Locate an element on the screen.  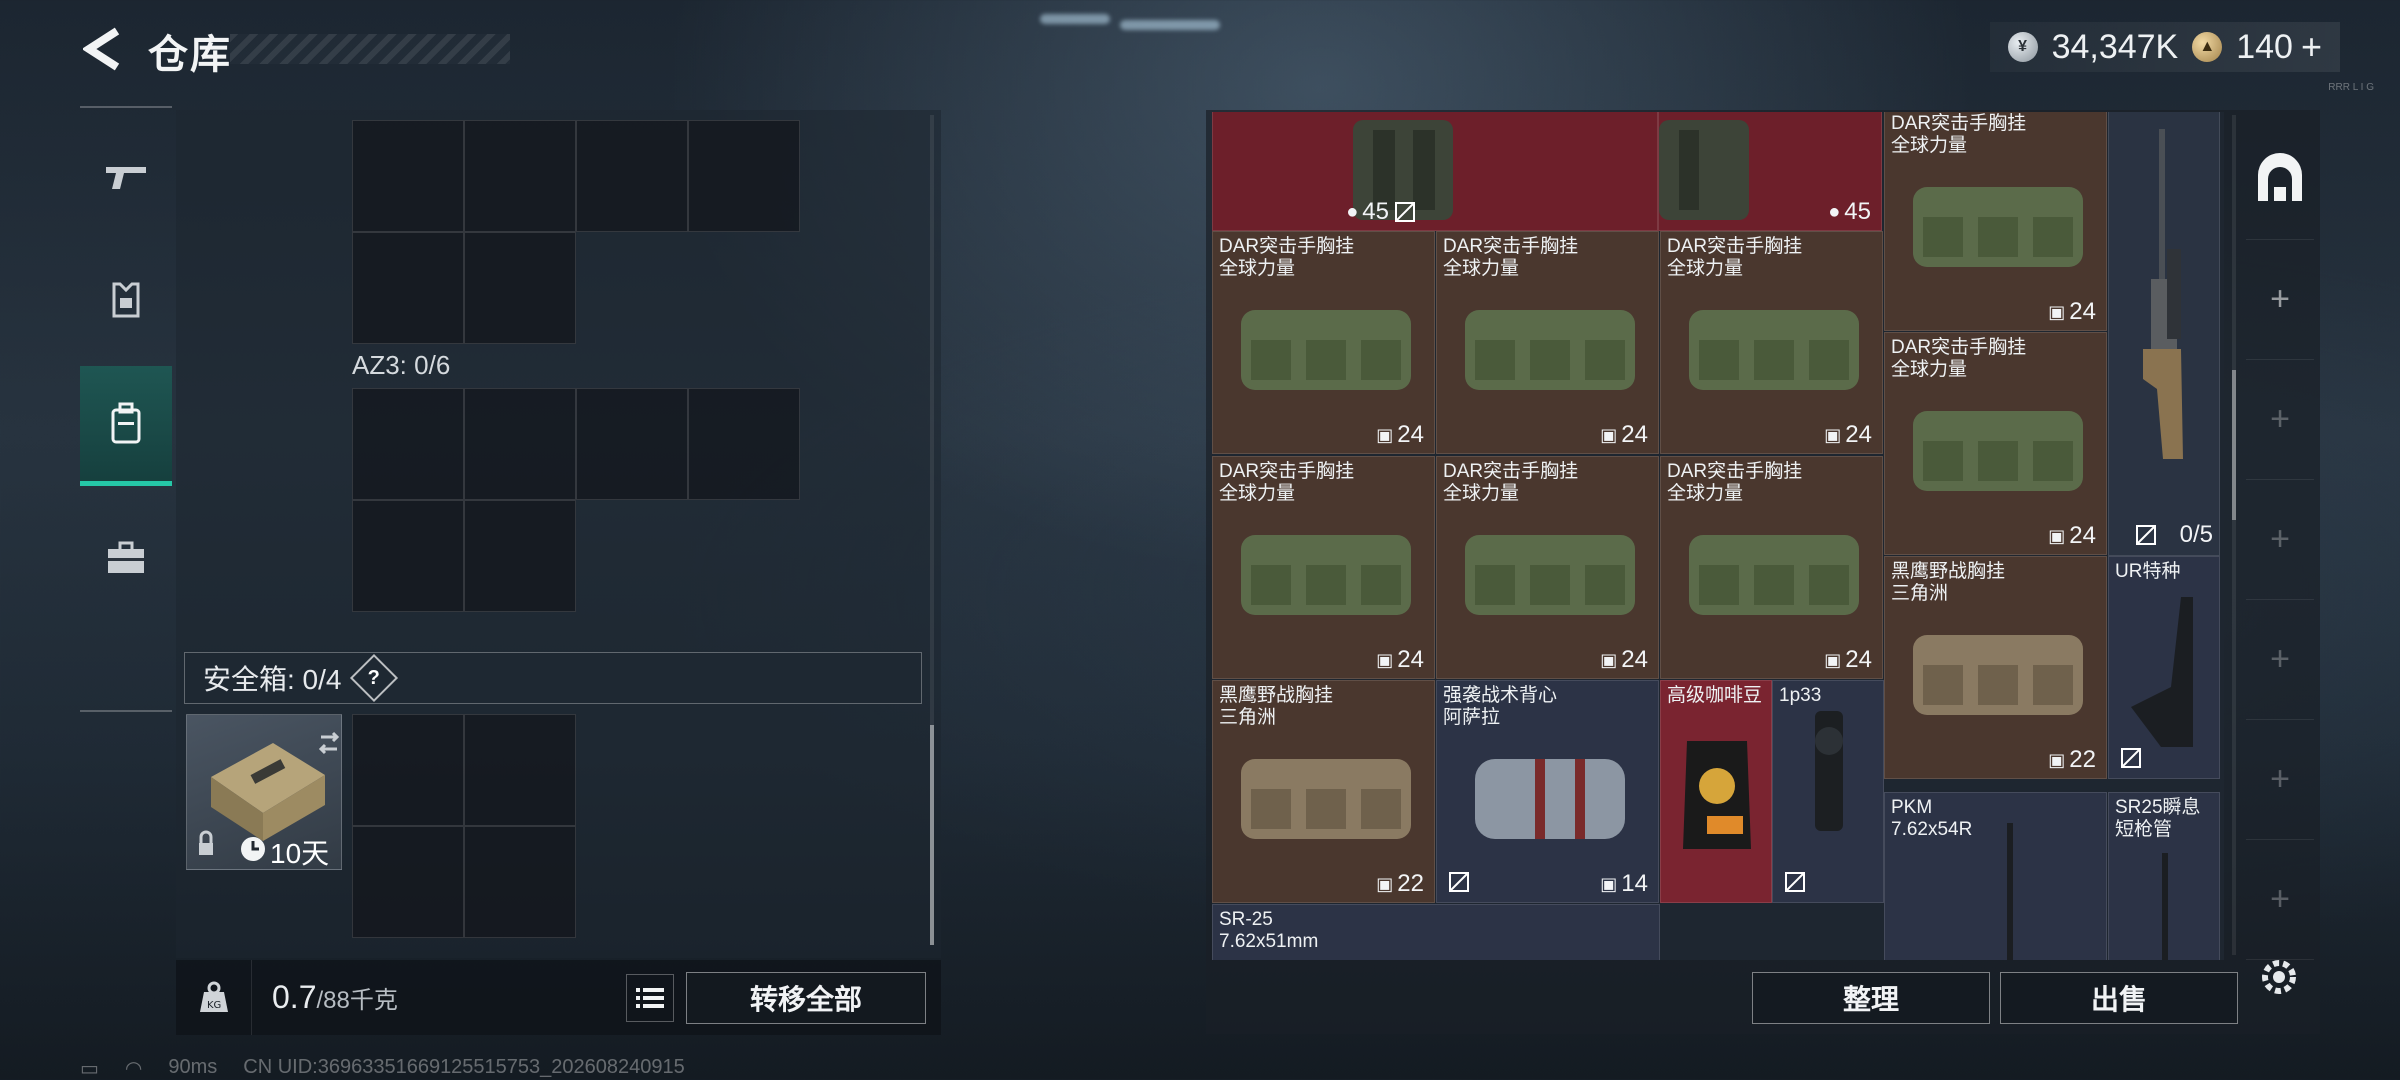
battery-icon: ▭ is located at coordinates (89, 1069).